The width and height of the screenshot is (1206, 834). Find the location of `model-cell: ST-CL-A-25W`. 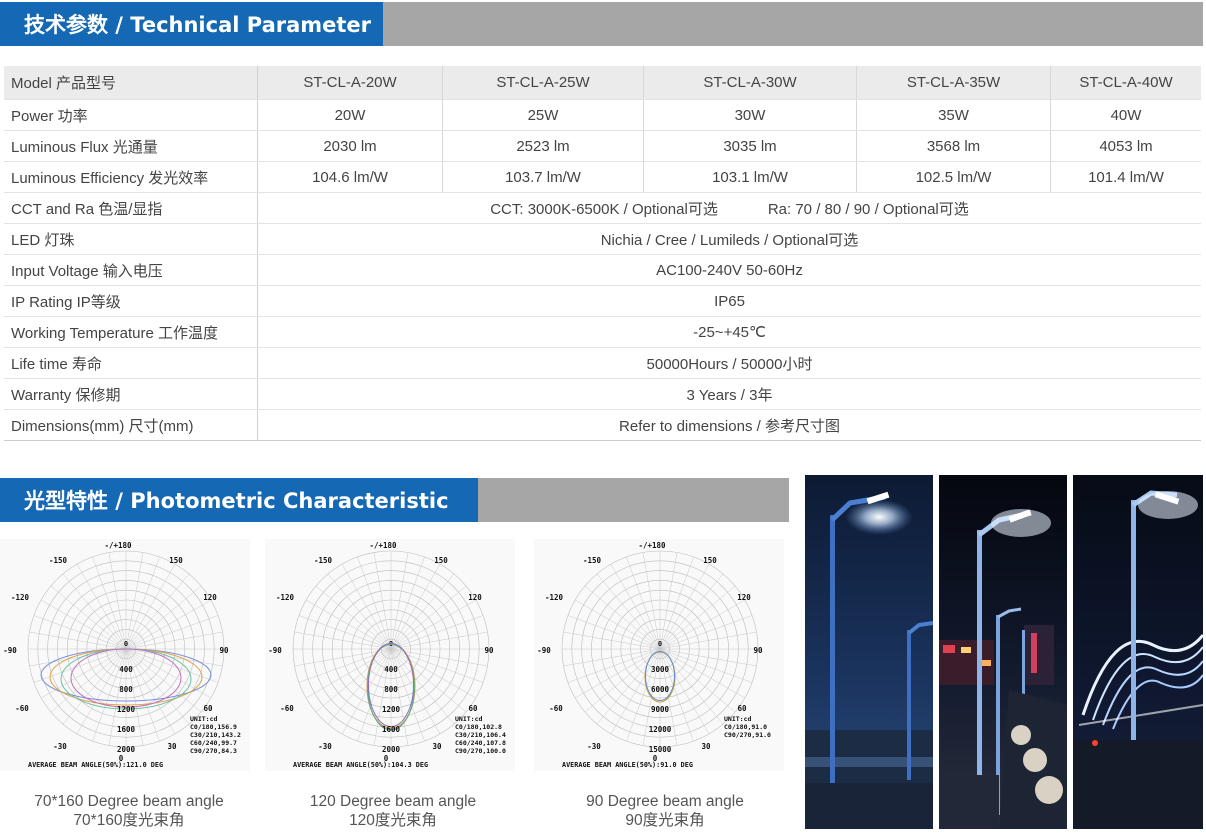

model-cell: ST-CL-A-25W is located at coordinates (543, 83).